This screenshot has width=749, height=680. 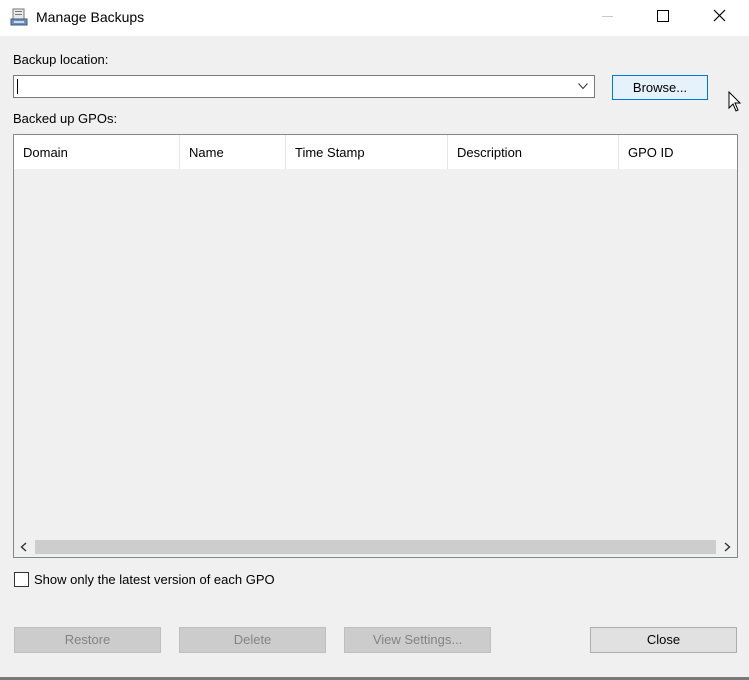 What do you see at coordinates (23, 547) in the screenshot?
I see `scroll-left-icon` at bounding box center [23, 547].